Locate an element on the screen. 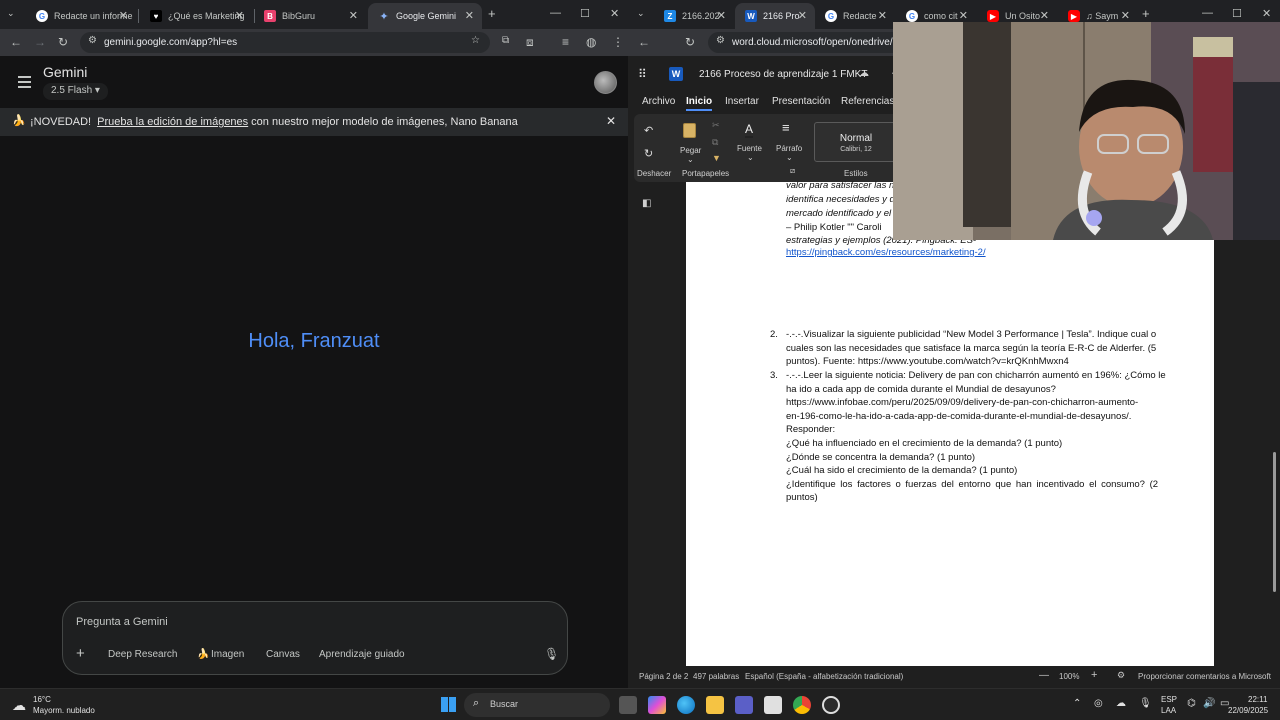 The width and height of the screenshot is (1280, 720). tab-search-button: ⌄ is located at coordinates (11, 13).